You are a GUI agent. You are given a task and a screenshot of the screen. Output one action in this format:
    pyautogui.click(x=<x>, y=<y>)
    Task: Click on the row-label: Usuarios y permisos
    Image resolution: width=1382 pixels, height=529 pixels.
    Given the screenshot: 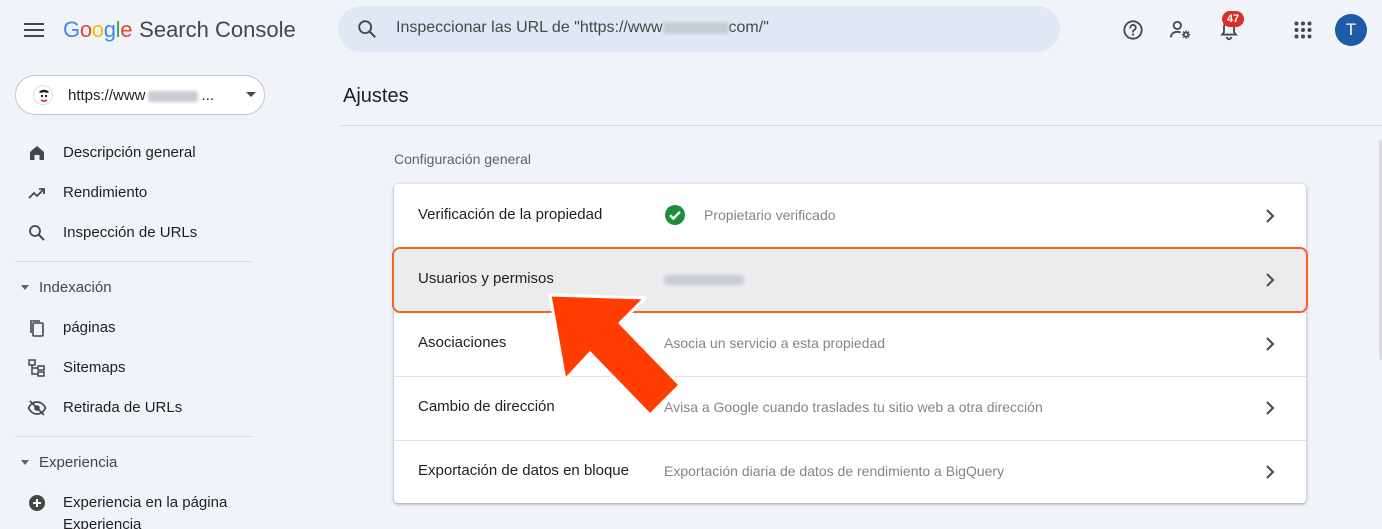 What is the action you would take?
    pyautogui.click(x=486, y=278)
    